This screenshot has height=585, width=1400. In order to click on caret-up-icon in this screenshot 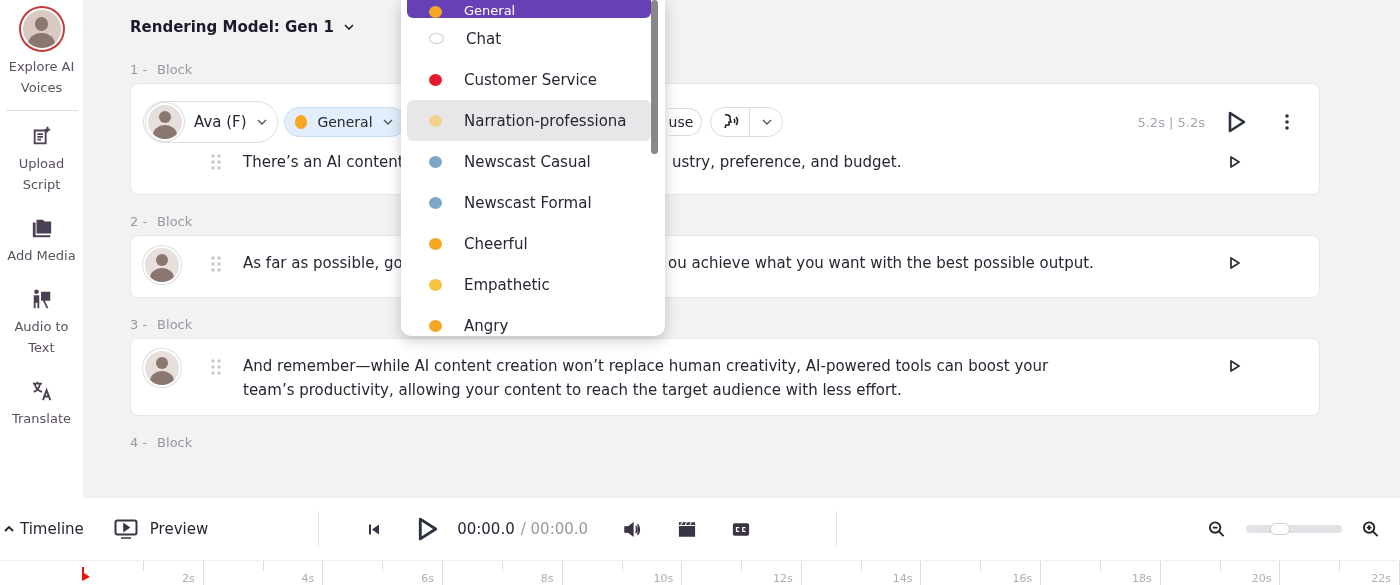, I will do `click(9, 529)`.